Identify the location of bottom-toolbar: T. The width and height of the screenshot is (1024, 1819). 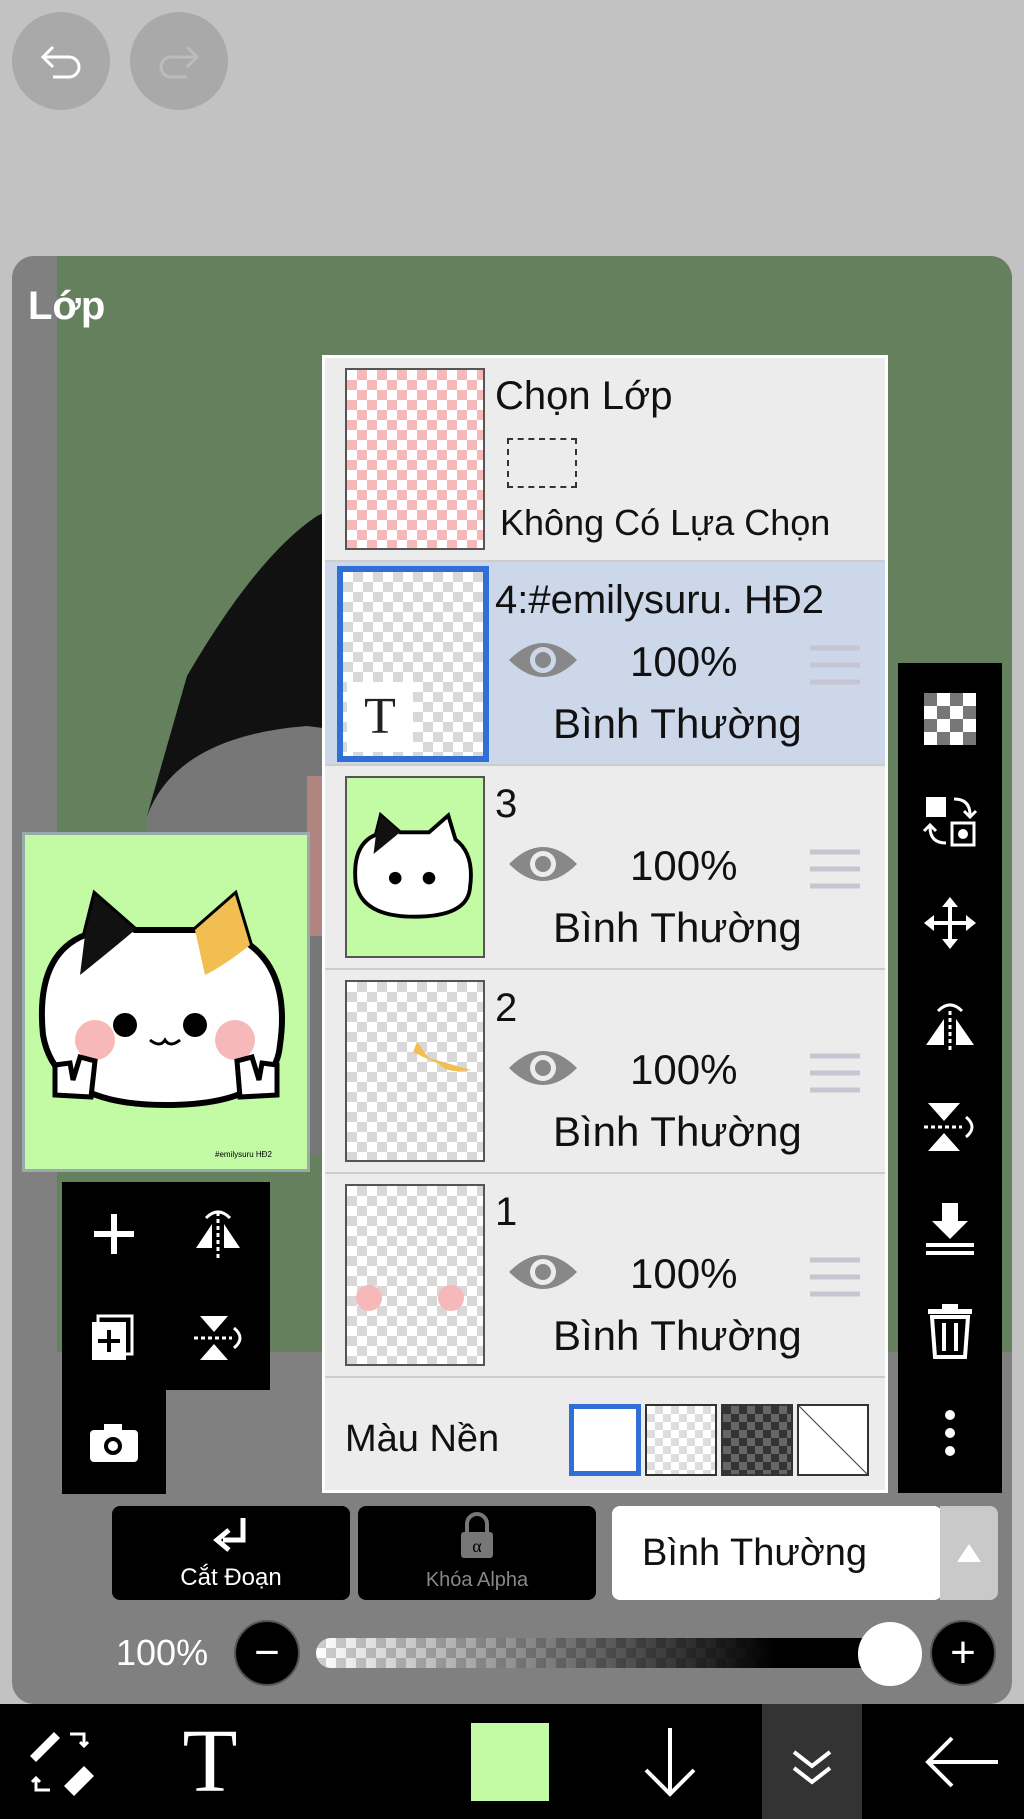
(512, 1761).